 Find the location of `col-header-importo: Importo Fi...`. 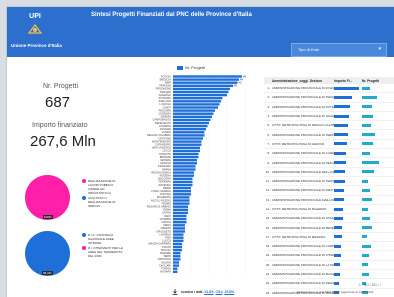

col-header-importo: Importo Fi... is located at coordinates (348, 81).